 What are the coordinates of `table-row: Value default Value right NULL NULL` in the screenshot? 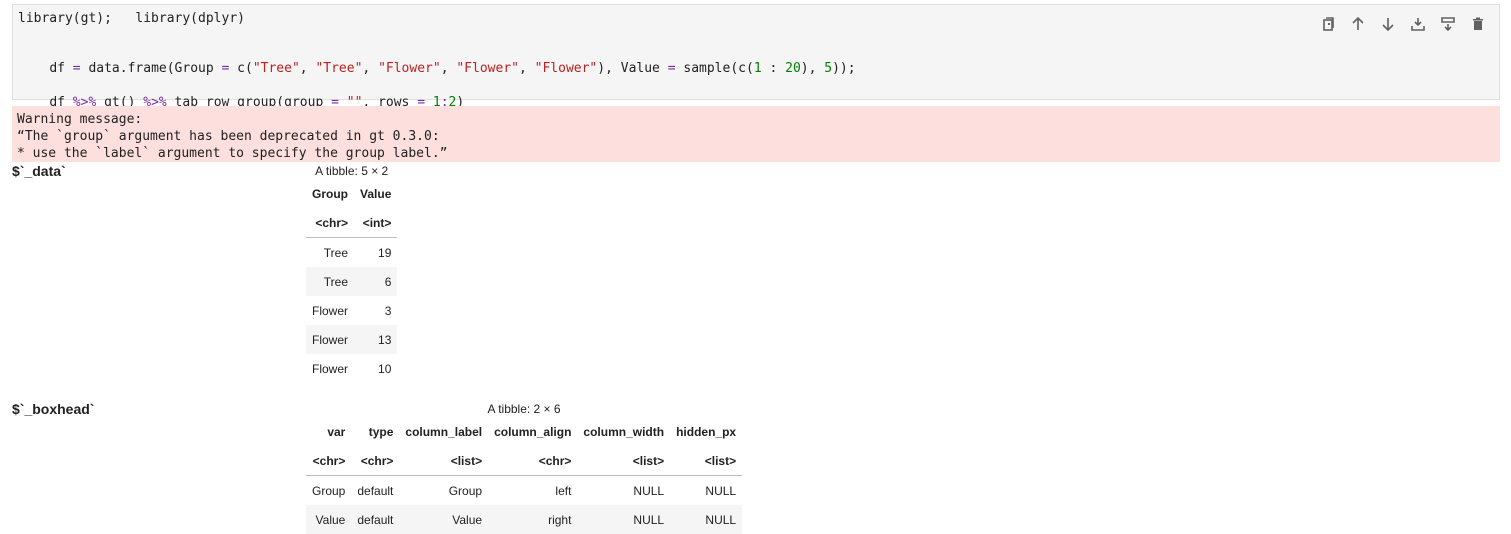 It's located at (524, 519).